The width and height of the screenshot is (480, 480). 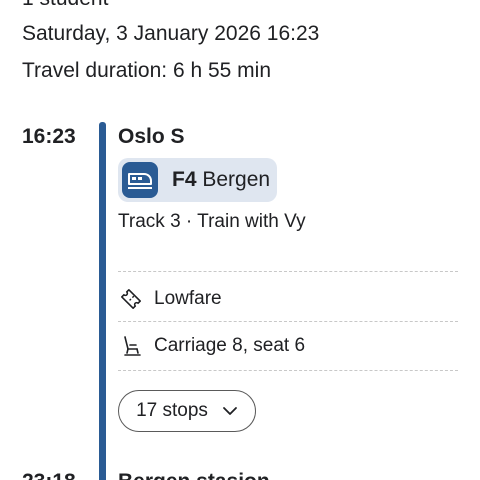 I want to click on seat-row: Carriage 8, seat 6, so click(x=211, y=346).